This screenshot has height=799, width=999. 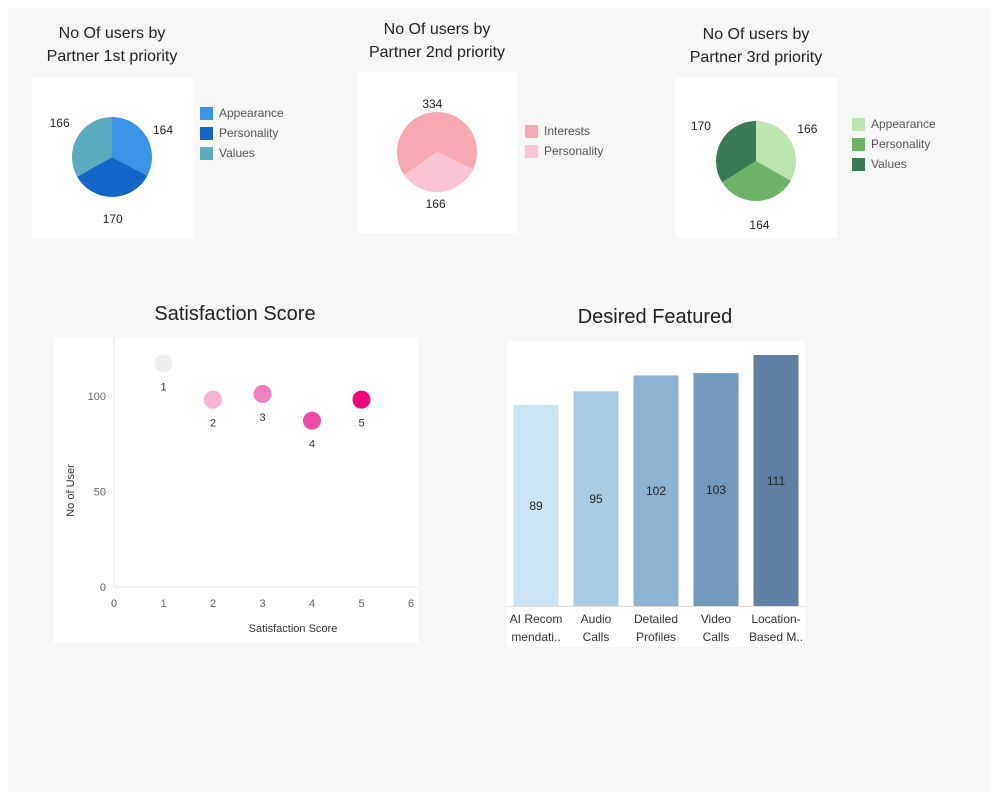 I want to click on bar-value-label: 89, so click(x=536, y=506).